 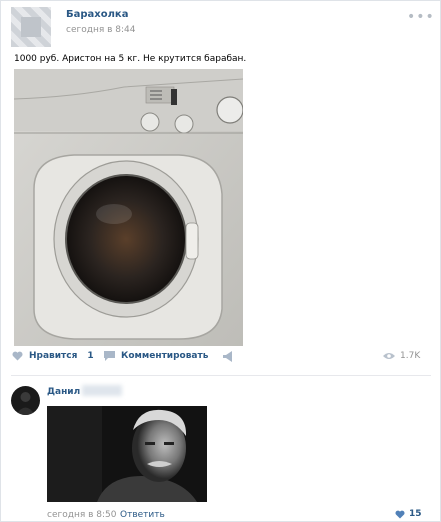 I want to click on reply-link: Ответить, so click(x=142, y=515).